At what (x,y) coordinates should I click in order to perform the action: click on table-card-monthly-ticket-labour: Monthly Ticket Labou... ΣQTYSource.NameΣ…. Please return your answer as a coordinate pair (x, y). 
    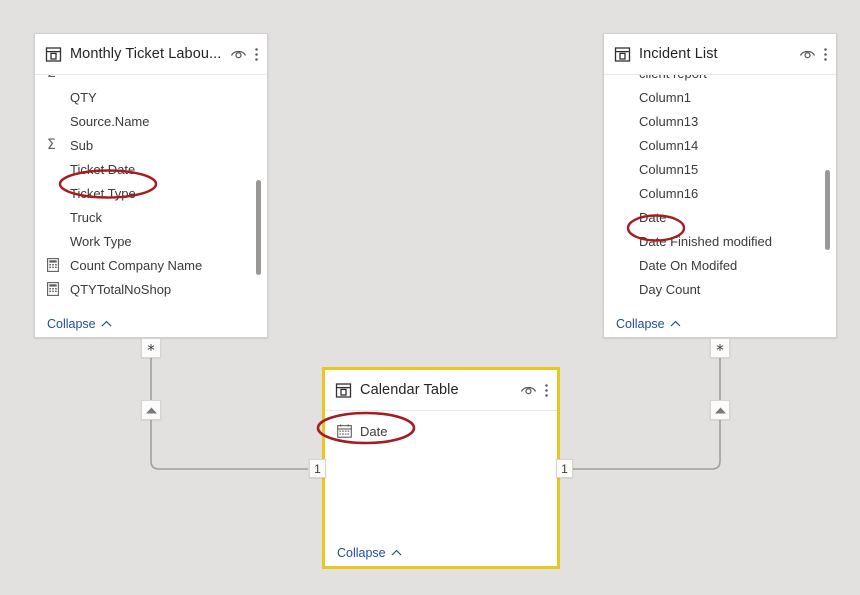
    Looking at the image, I should click on (151, 185).